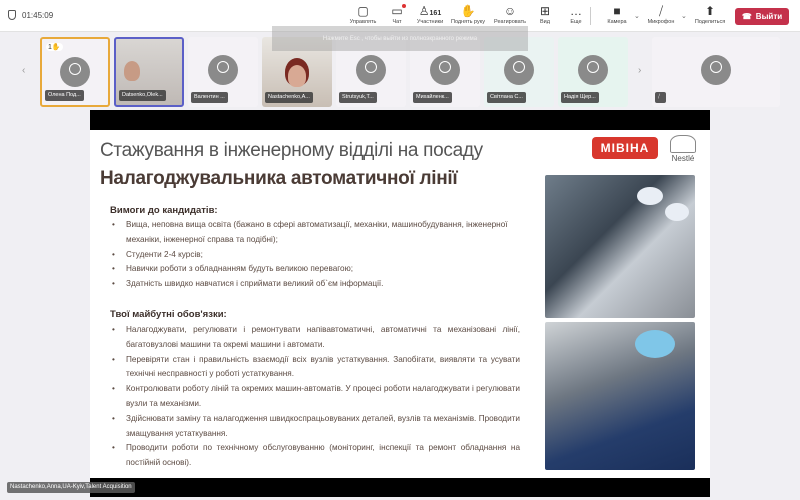 This screenshot has width=800, height=500. I want to click on meeting-timer: 01:45:09, so click(30, 15).